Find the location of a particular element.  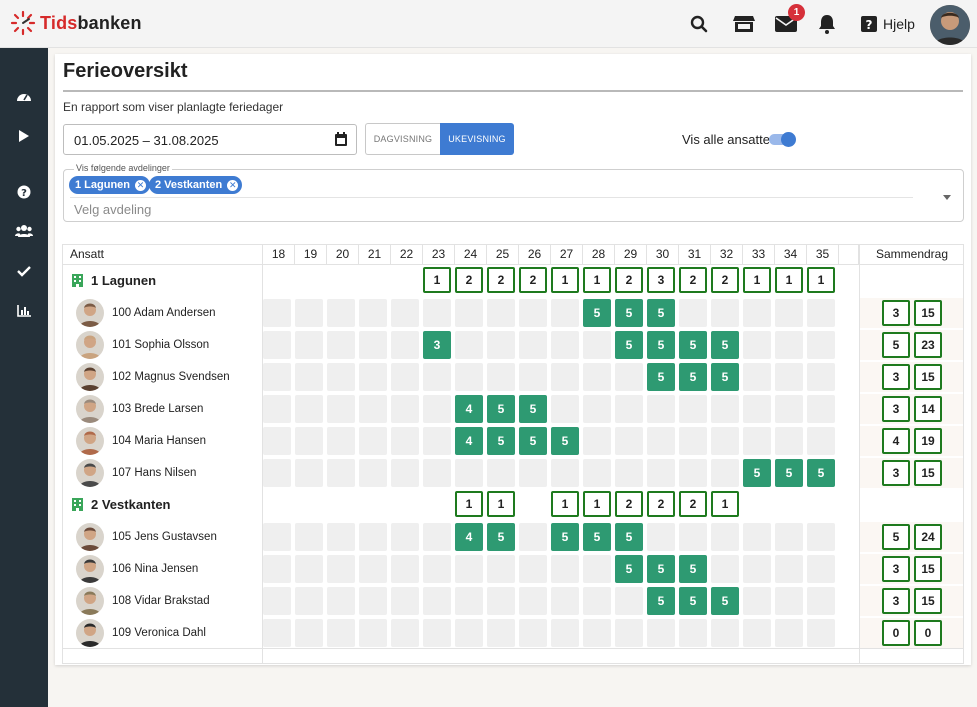

employee-row: 100 Adam Andersen is located at coordinates (146, 313).